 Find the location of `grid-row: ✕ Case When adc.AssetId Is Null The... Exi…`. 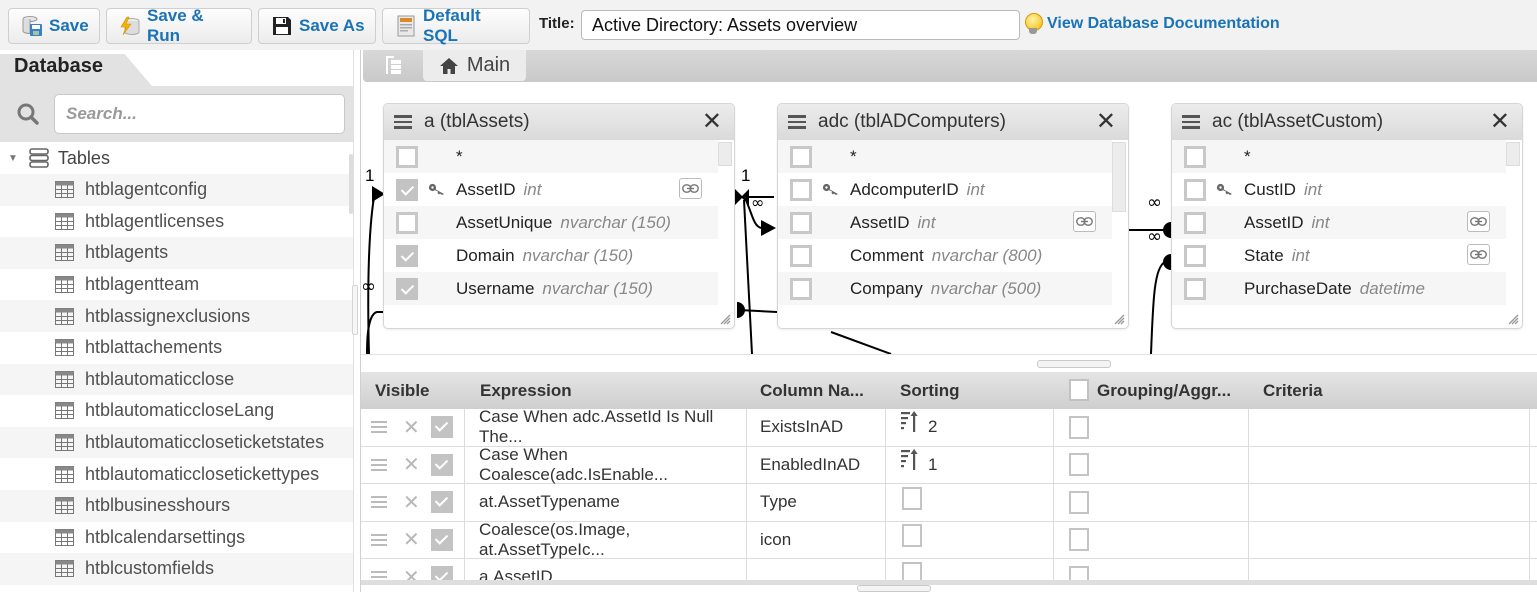

grid-row: ✕ Case When adc.AssetId Is Null The... Exi… is located at coordinates (949, 427).